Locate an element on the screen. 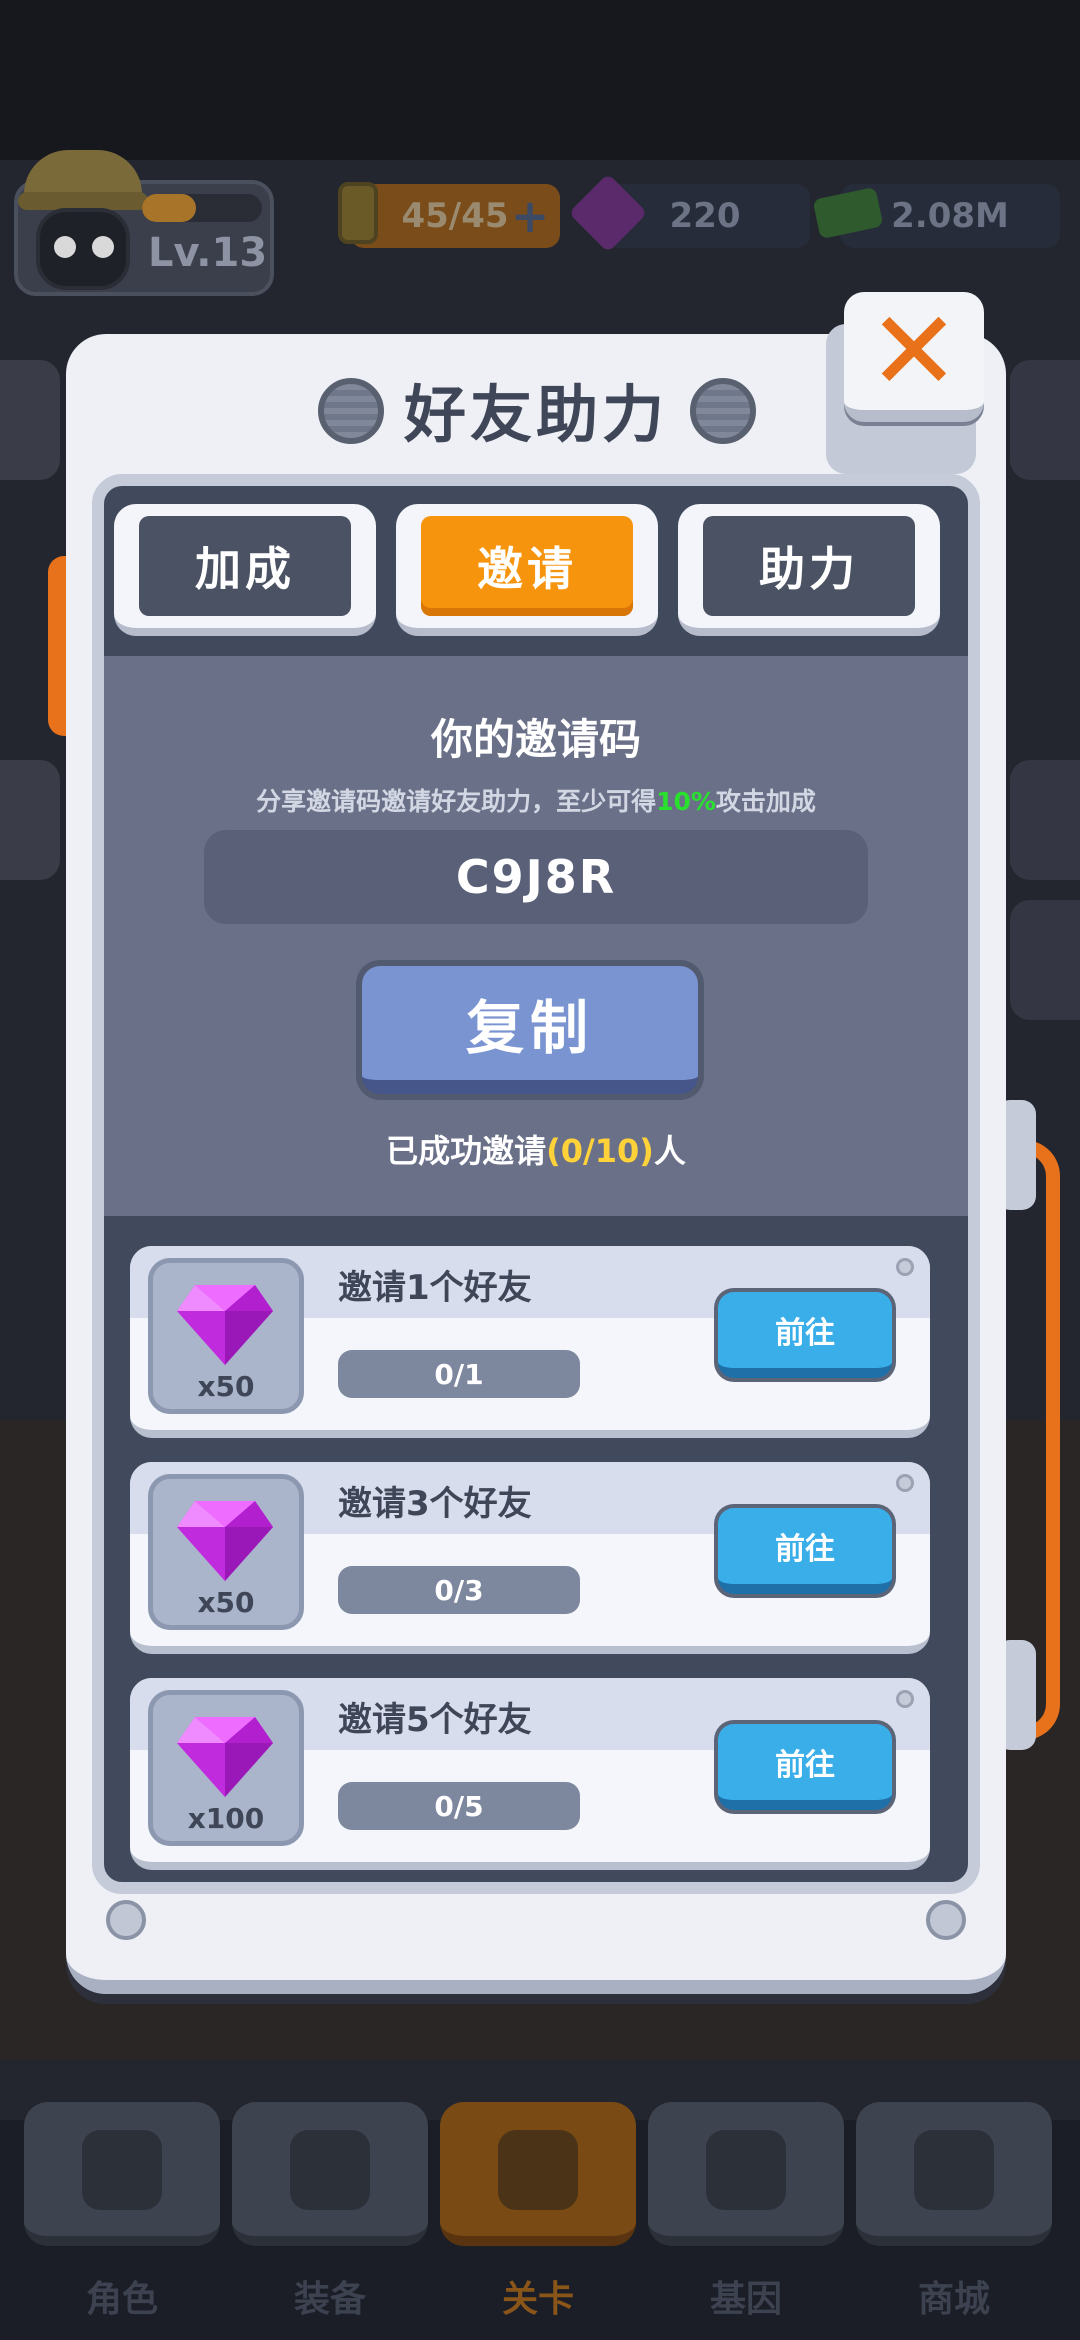  cash-counter: 2.08M is located at coordinates (936, 216).